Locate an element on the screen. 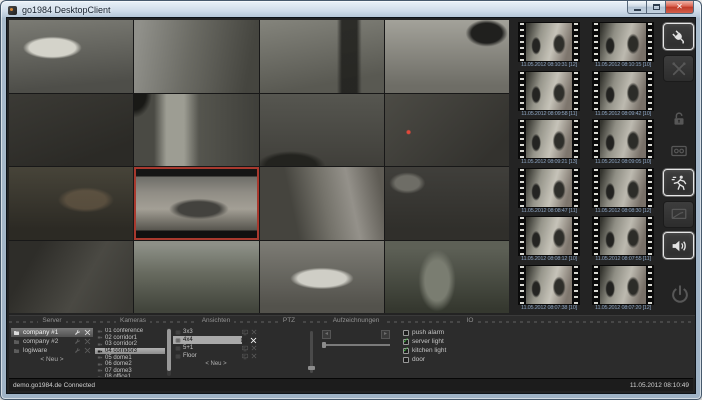 Image resolution: width=702 pixels, height=400 pixels. io-item-door: door is located at coordinates (473, 359).